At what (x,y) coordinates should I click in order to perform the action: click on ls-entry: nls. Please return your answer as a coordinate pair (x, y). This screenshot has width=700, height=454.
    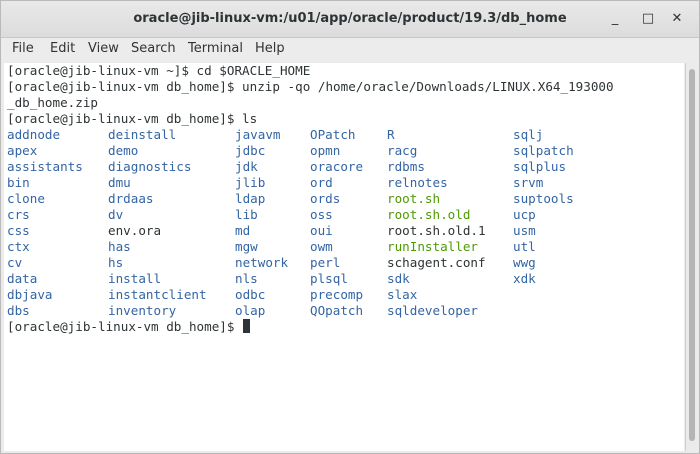
    Looking at the image, I should click on (246, 278).